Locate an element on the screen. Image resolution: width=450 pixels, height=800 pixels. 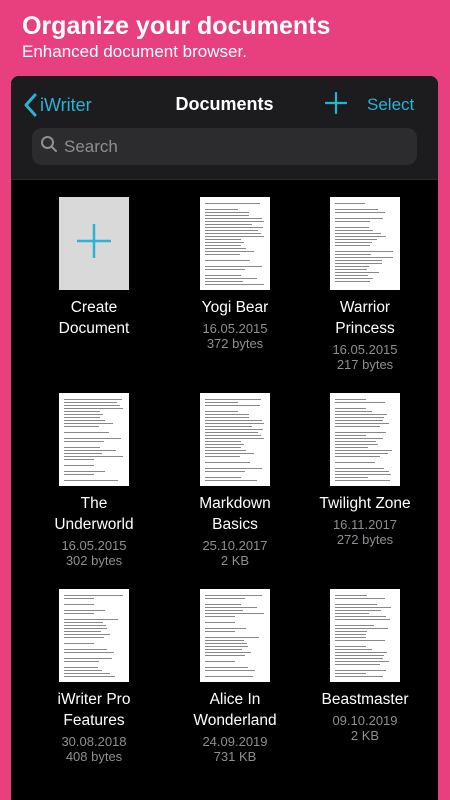
add-button is located at coordinates (336, 105).